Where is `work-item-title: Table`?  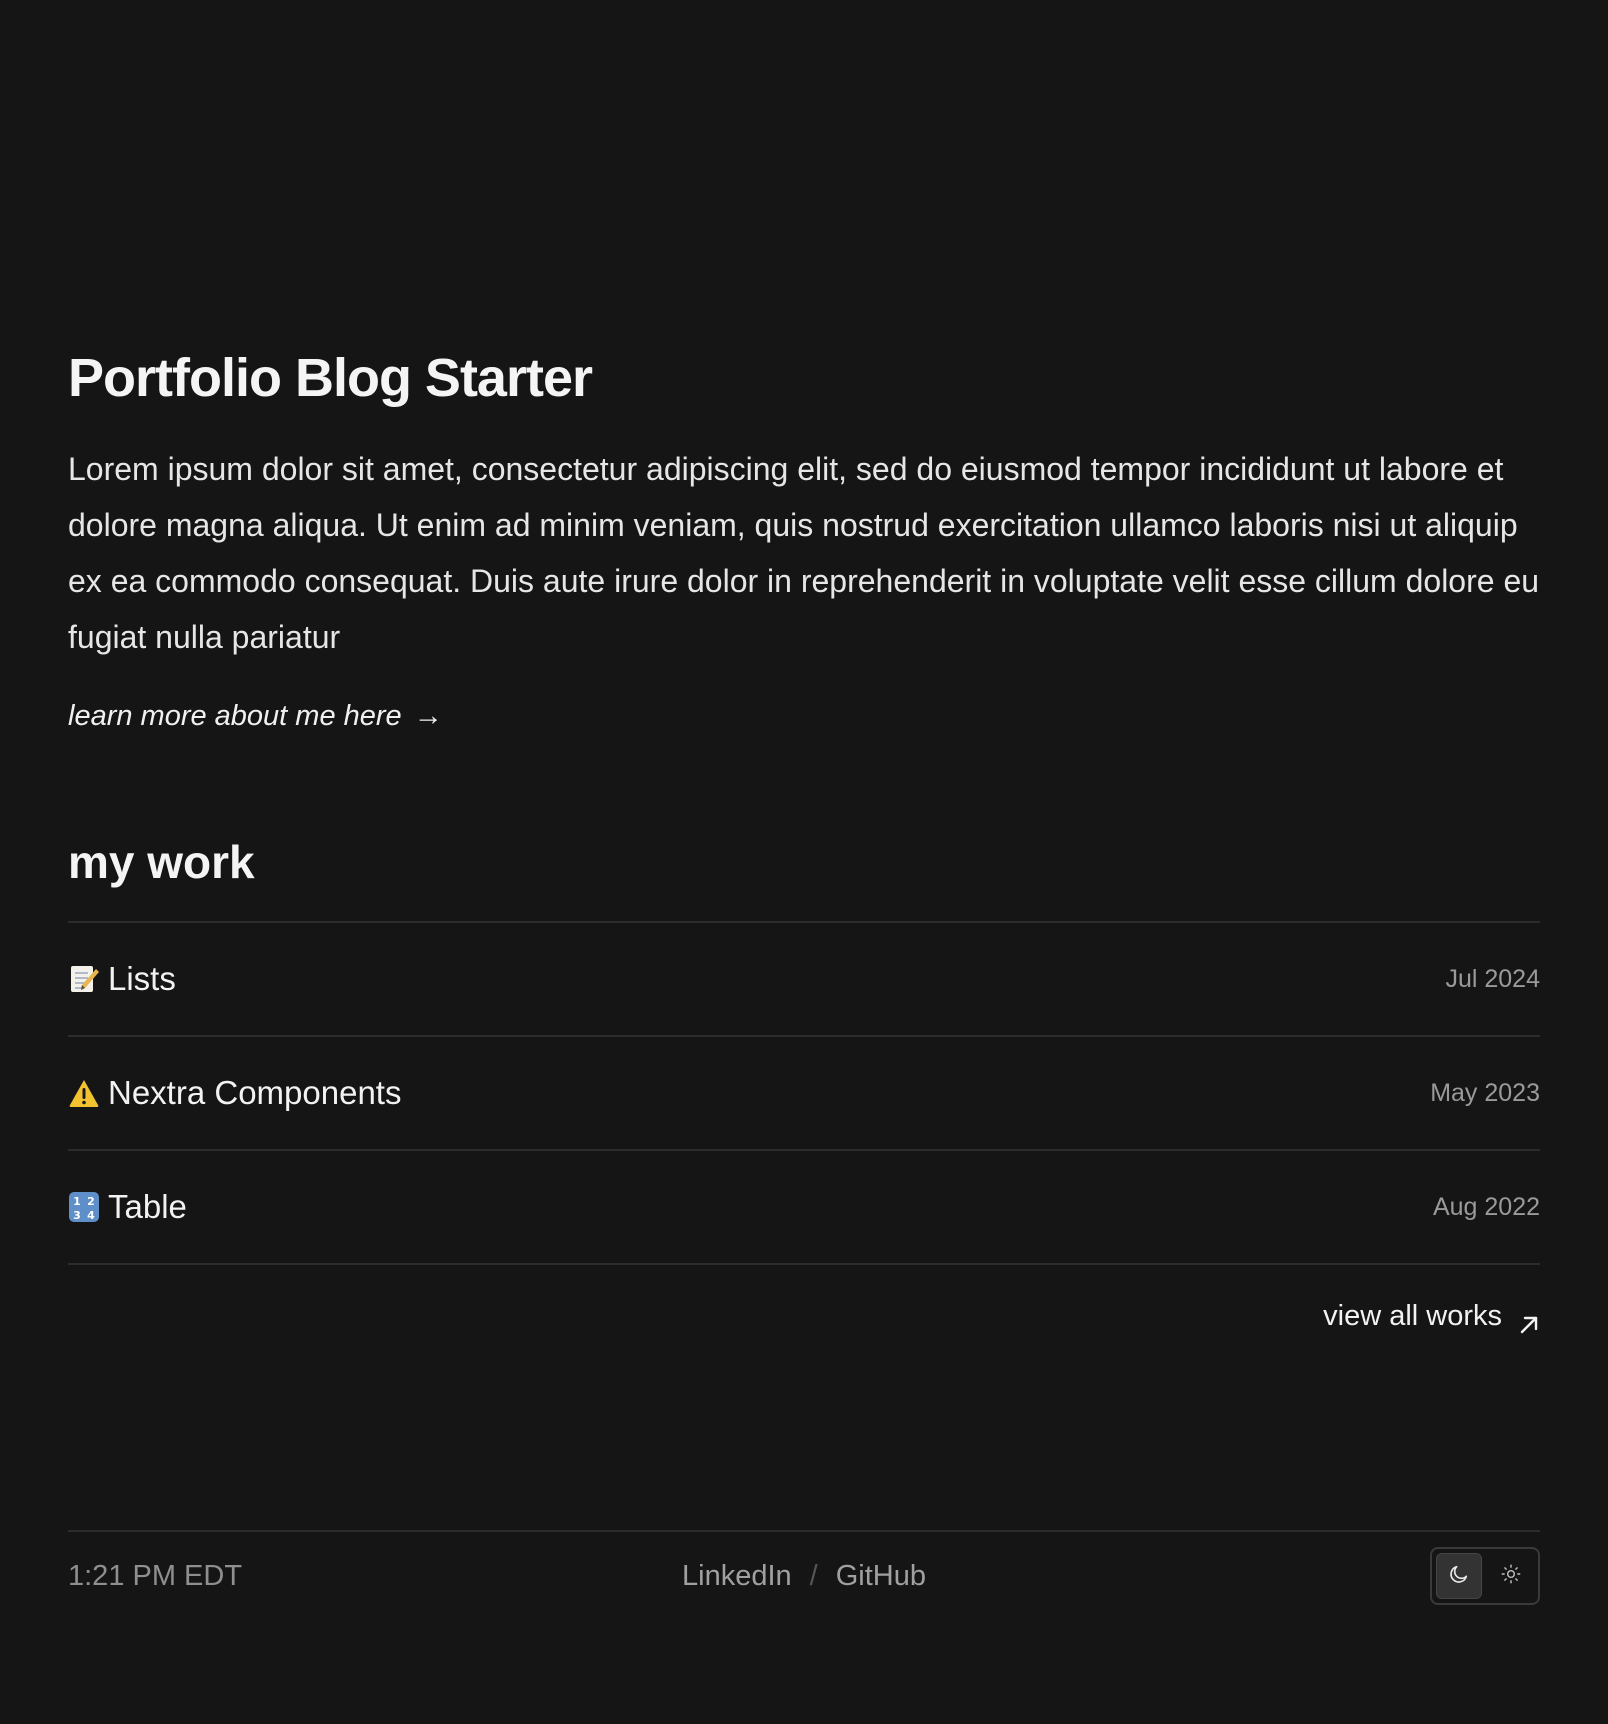 work-item-title: Table is located at coordinates (147, 1206).